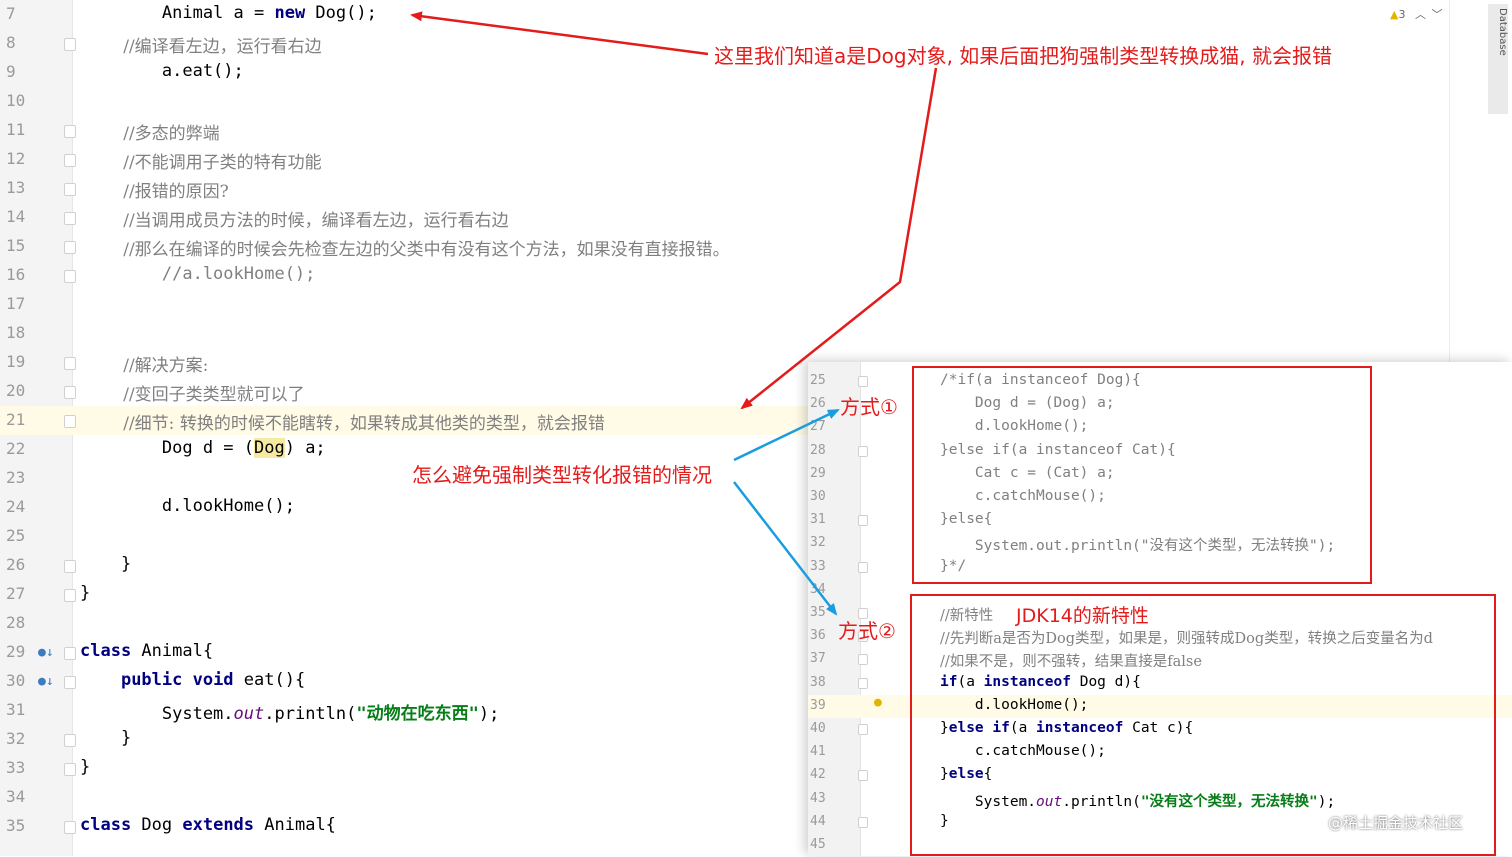 The width and height of the screenshot is (1512, 857). Describe the element at coordinates (869, 407) in the screenshot. I see `method1-label: 方式①` at that location.